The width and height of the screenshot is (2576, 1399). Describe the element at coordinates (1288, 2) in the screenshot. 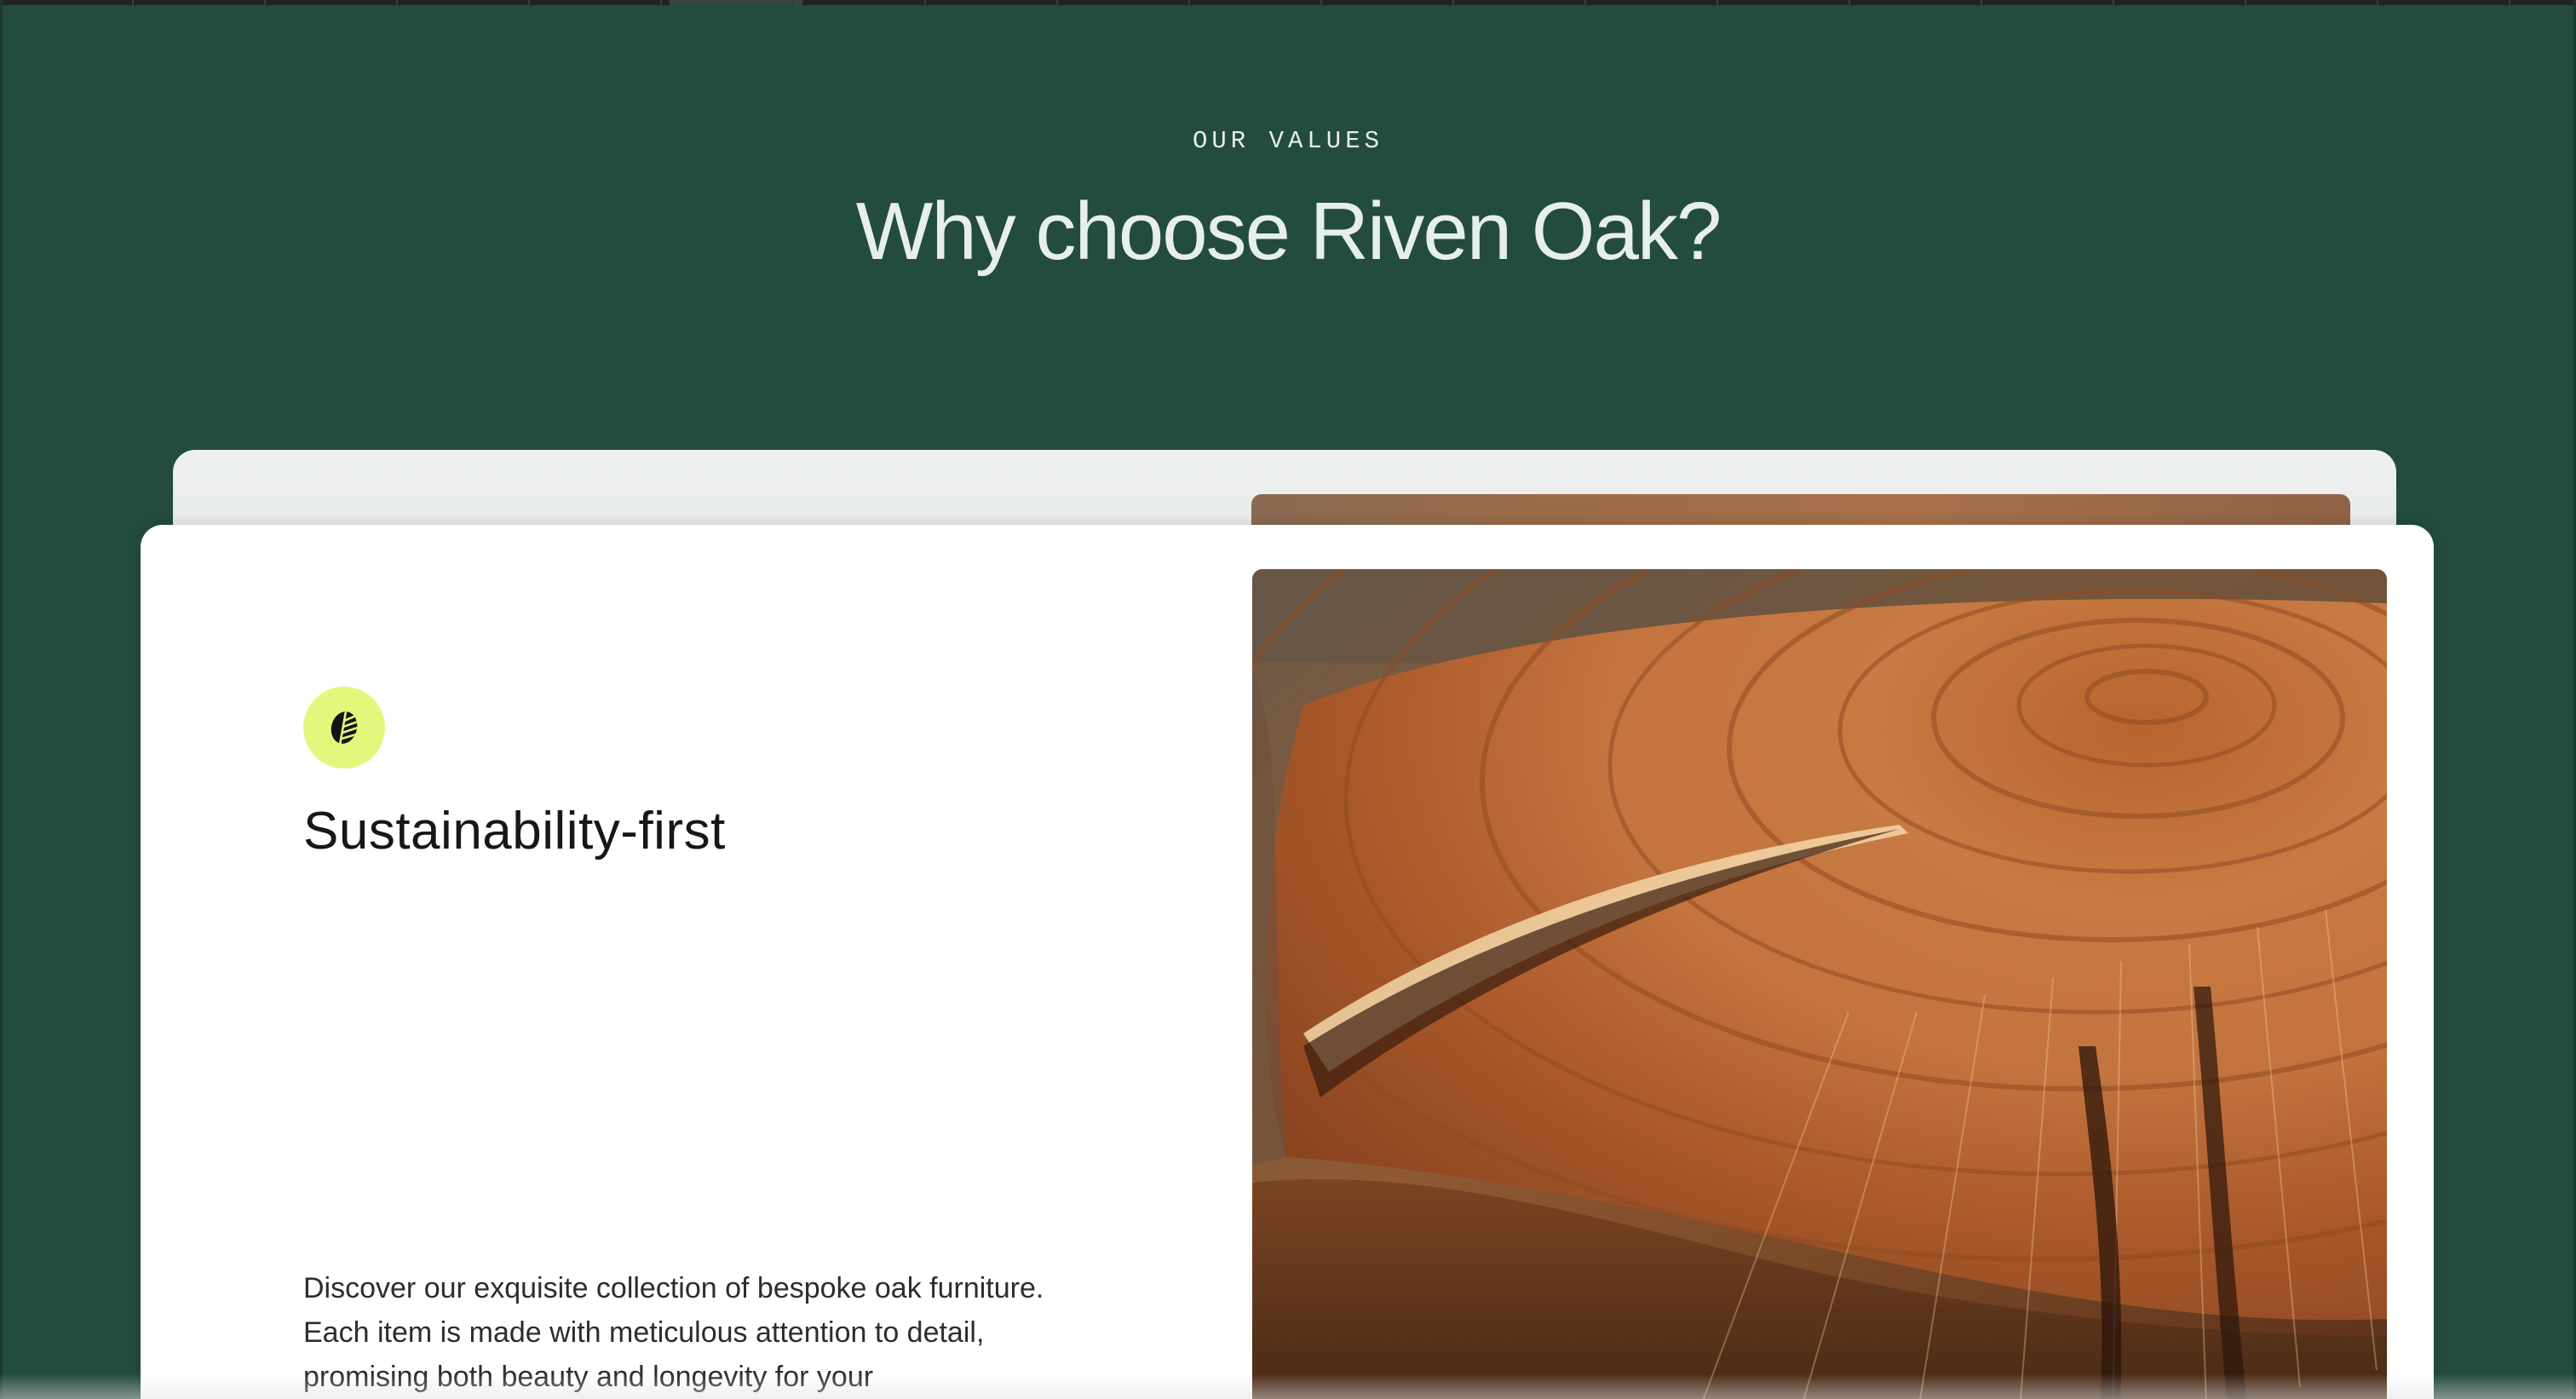

I see `top-scroll-track` at that location.